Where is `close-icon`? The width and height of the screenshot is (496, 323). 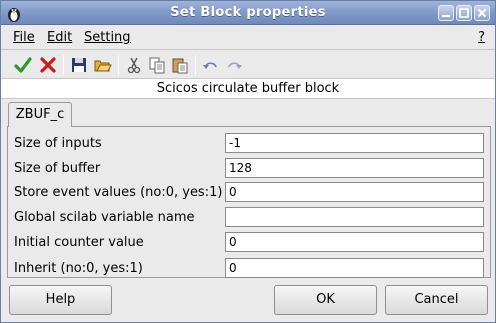 close-icon is located at coordinates (482, 13).